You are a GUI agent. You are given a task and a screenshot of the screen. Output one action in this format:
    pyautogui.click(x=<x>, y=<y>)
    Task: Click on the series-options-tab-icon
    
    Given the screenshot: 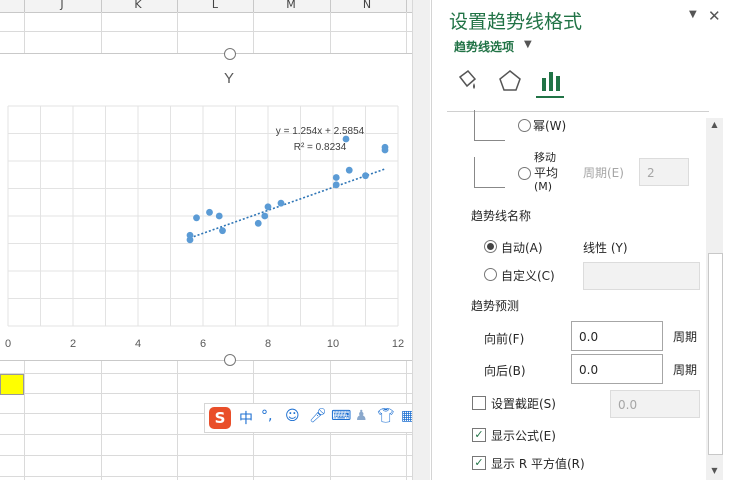 What is the action you would take?
    pyautogui.click(x=551, y=81)
    